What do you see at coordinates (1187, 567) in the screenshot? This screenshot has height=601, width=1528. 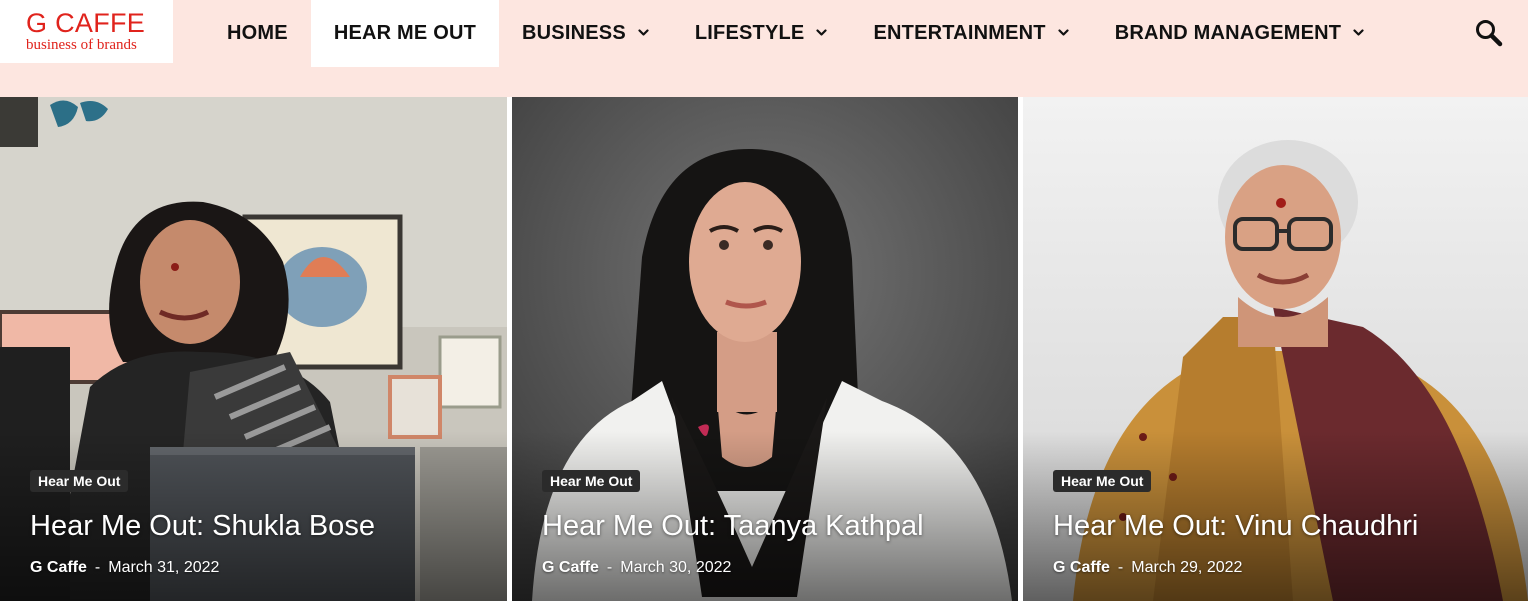 I see `post-date: March 29, 2022` at bounding box center [1187, 567].